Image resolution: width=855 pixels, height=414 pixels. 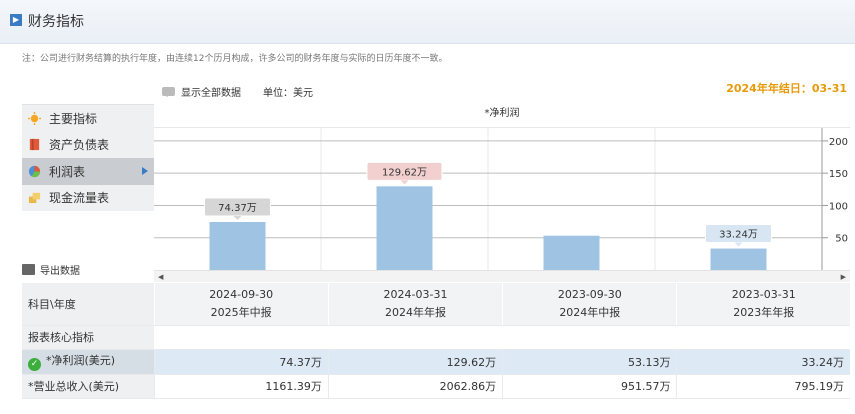 I want to click on table-cell: 951.57万, so click(x=589, y=386).